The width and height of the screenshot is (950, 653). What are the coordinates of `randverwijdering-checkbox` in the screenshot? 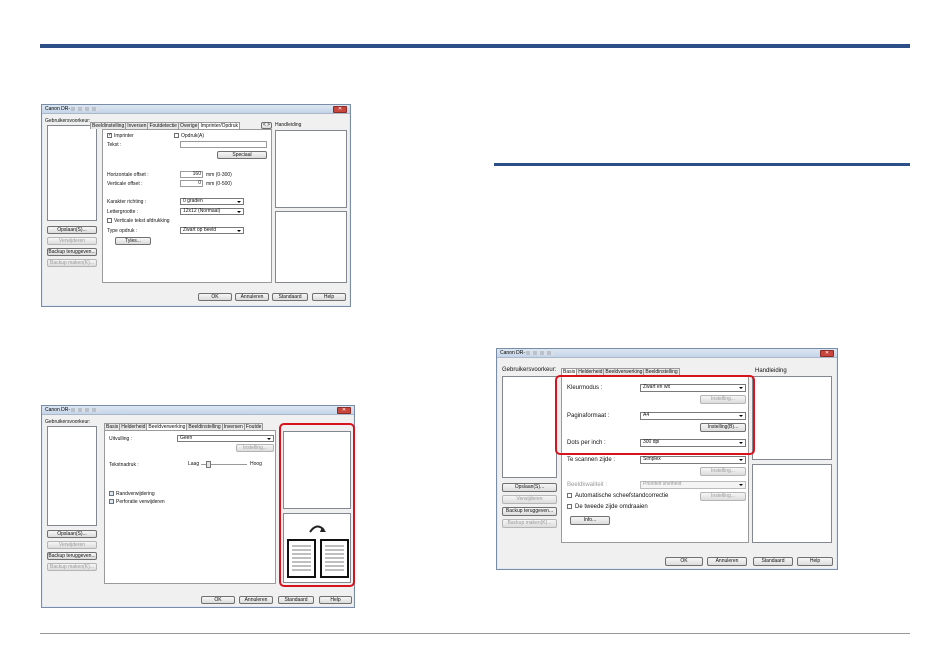 It's located at (111, 493).